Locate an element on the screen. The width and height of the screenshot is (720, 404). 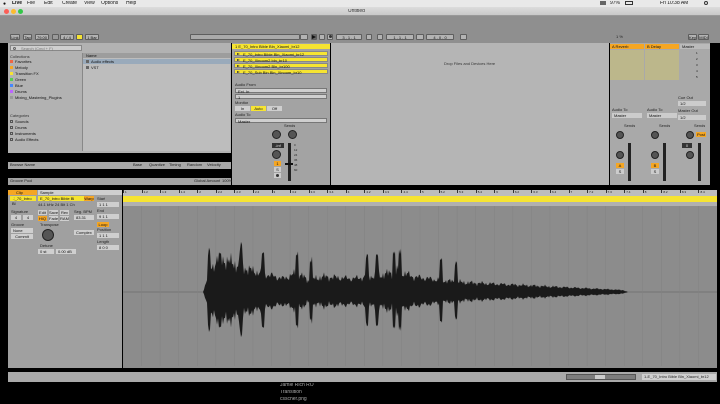
clip-slot-3: E_70_Xinoom2 Bln_br100 is located at coordinates (281, 66).